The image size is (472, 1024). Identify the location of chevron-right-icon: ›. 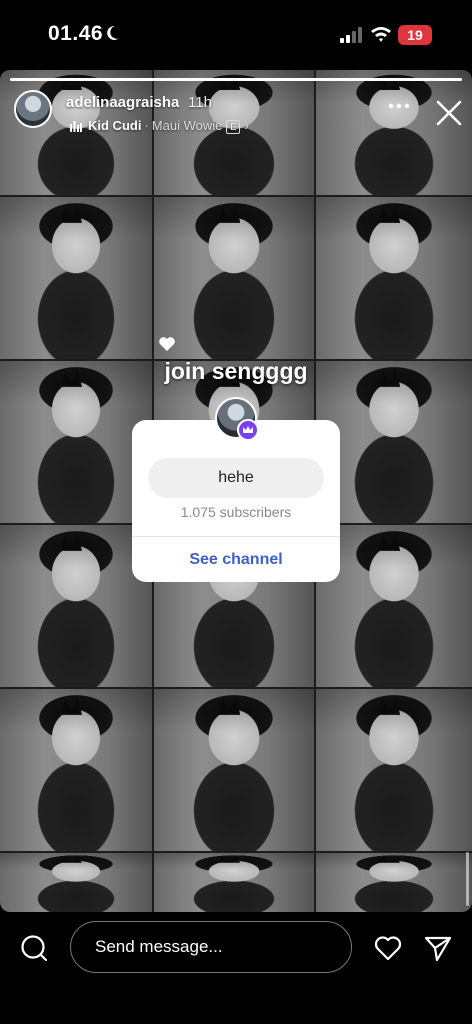
(247, 125).